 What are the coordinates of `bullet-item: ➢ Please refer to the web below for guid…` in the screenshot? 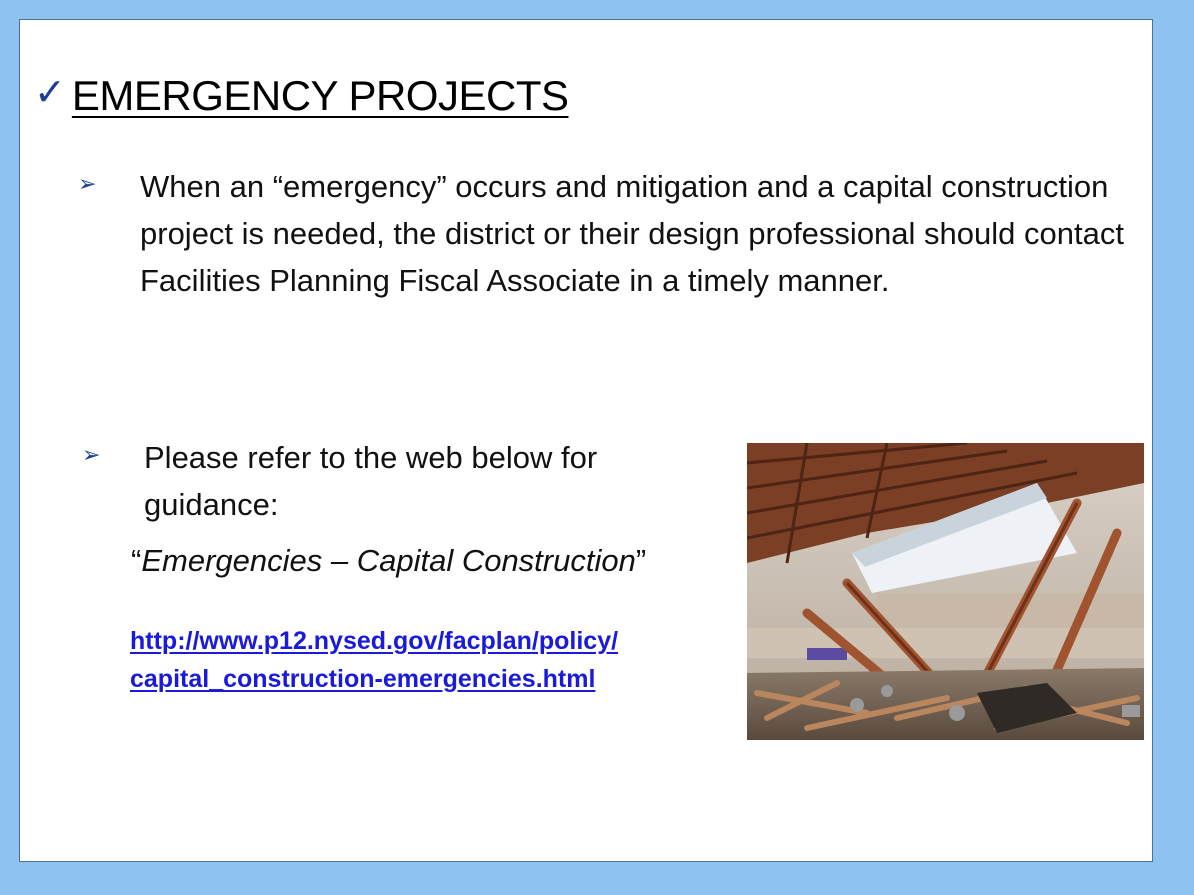 It's located at (402, 481).